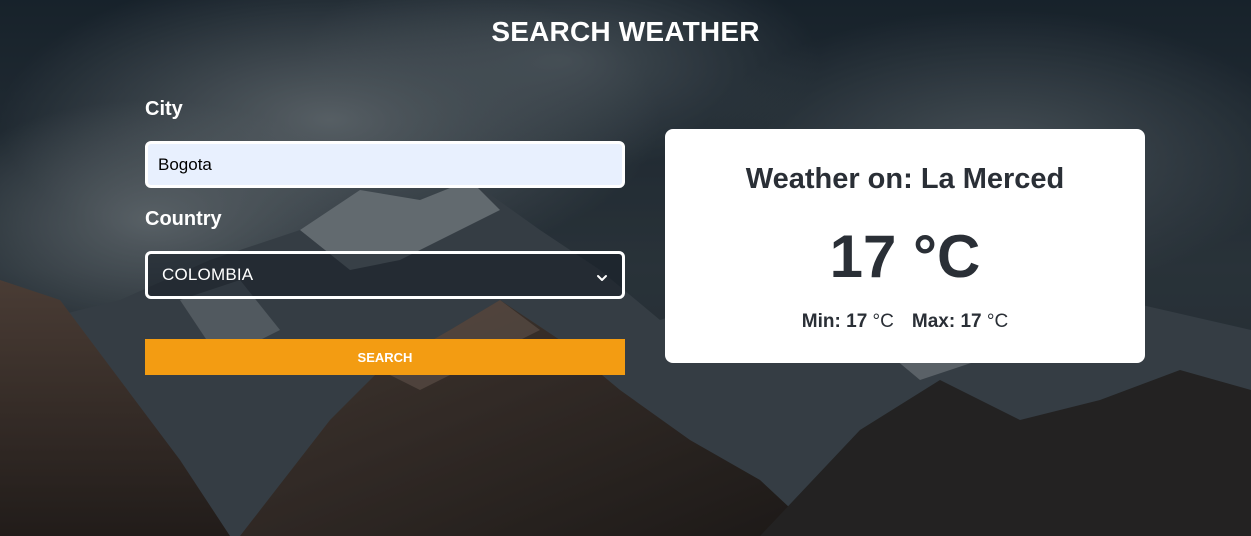 The height and width of the screenshot is (536, 1251). What do you see at coordinates (833, 179) in the screenshot?
I see `weather-heading-prefix: Weather on:` at bounding box center [833, 179].